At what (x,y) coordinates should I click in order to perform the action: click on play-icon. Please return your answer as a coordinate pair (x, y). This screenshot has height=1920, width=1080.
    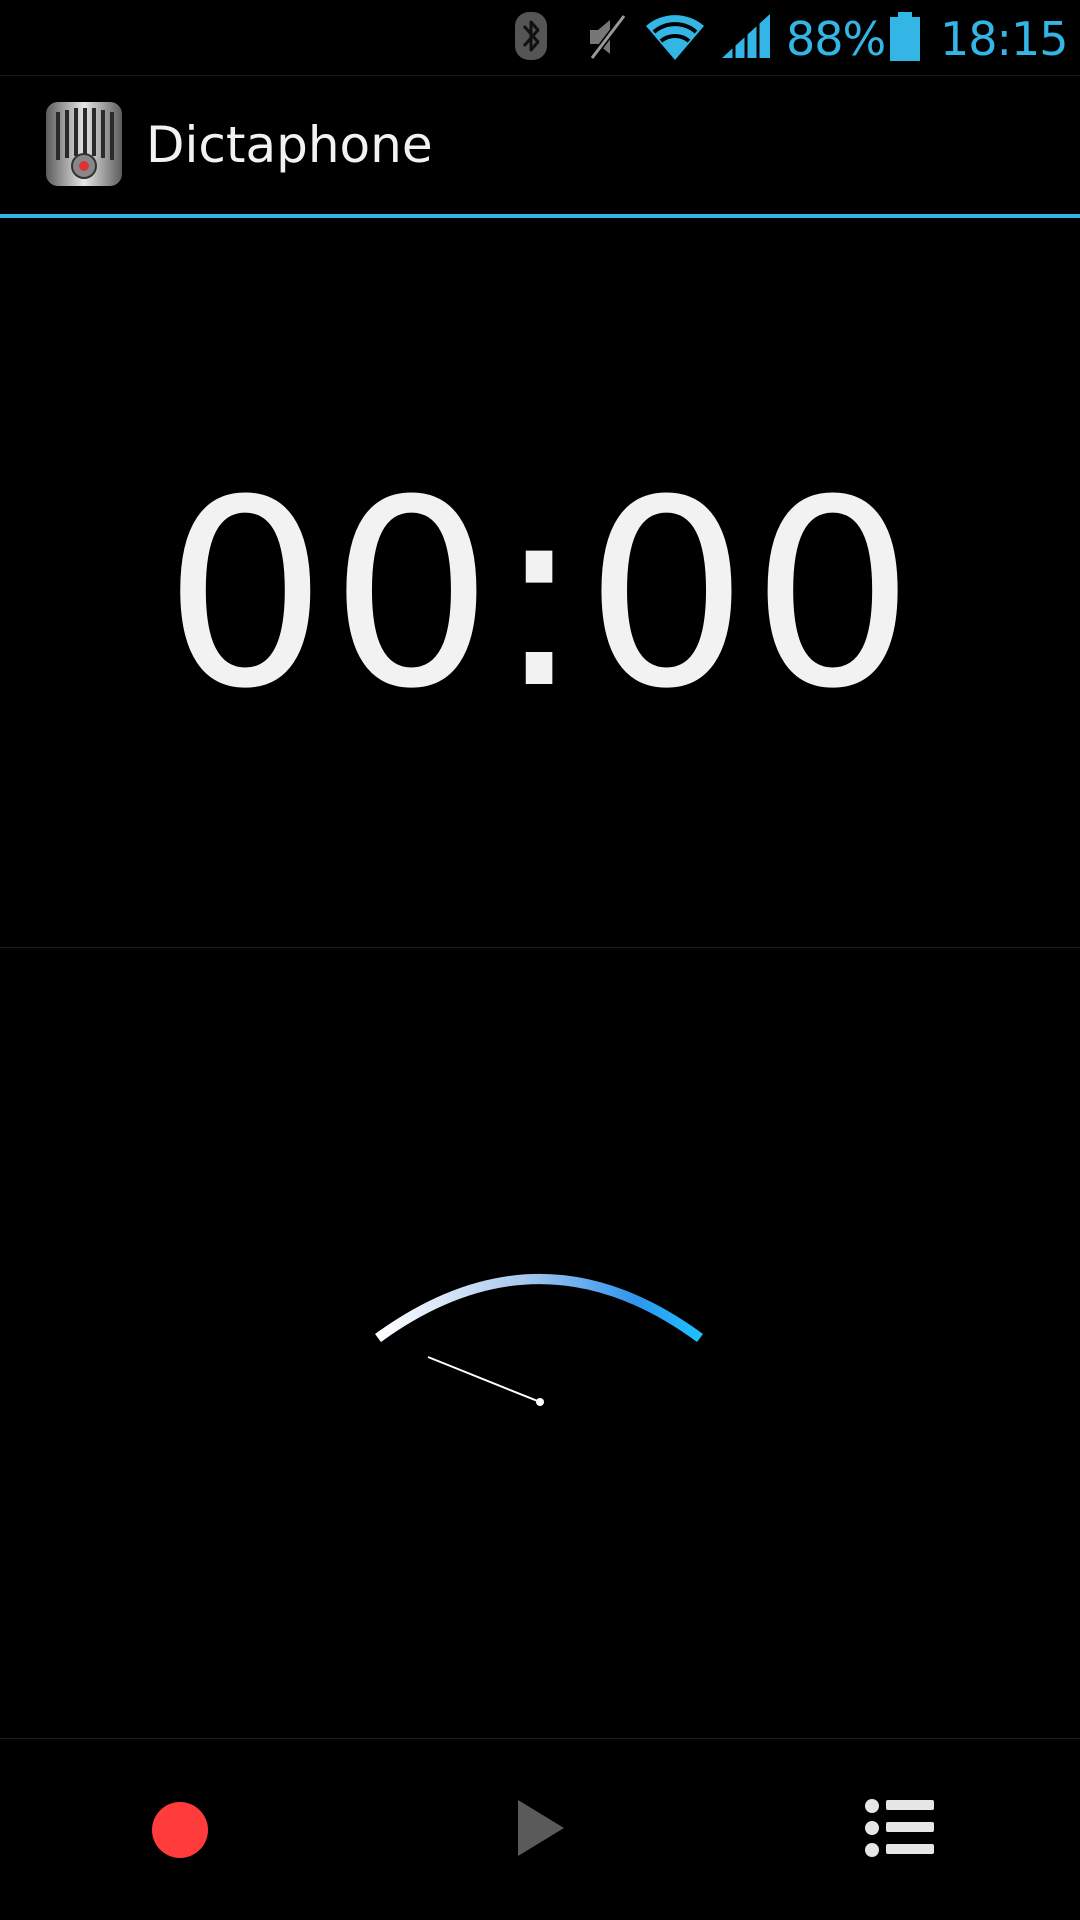
    Looking at the image, I should click on (540, 1830).